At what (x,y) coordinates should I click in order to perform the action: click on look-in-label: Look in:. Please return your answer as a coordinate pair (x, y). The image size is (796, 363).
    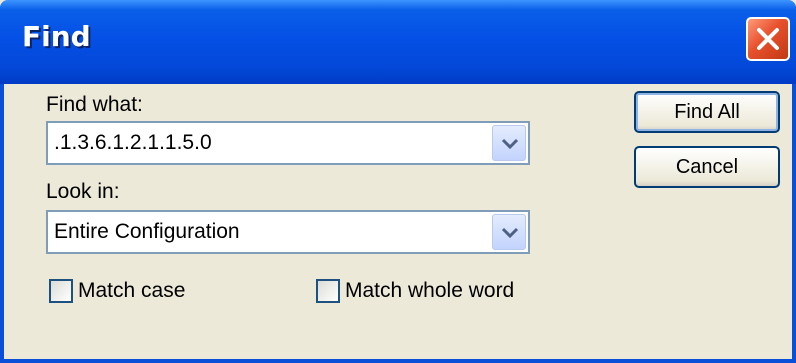
    Looking at the image, I should click on (83, 191).